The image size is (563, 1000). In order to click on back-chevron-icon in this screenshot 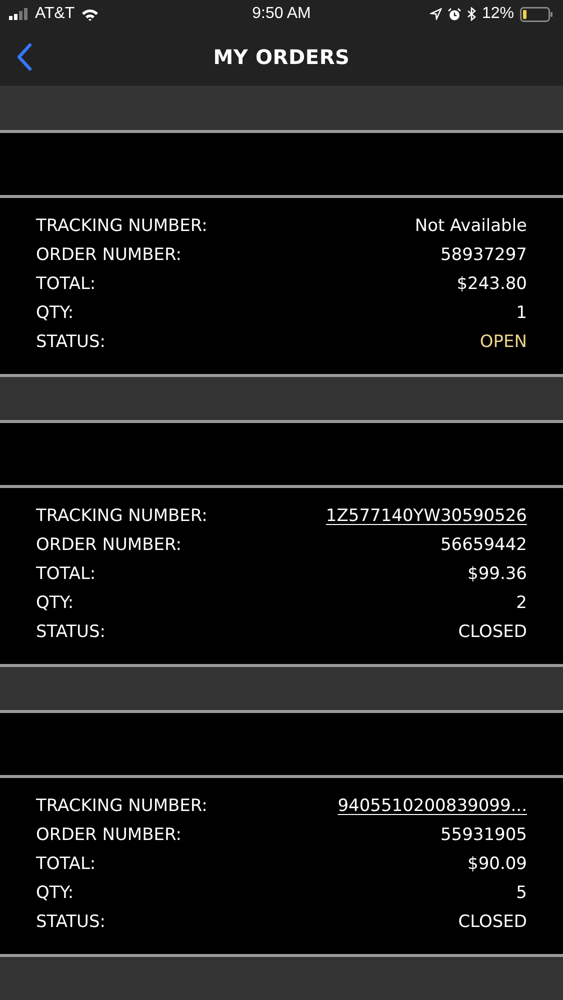, I will do `click(24, 57)`.